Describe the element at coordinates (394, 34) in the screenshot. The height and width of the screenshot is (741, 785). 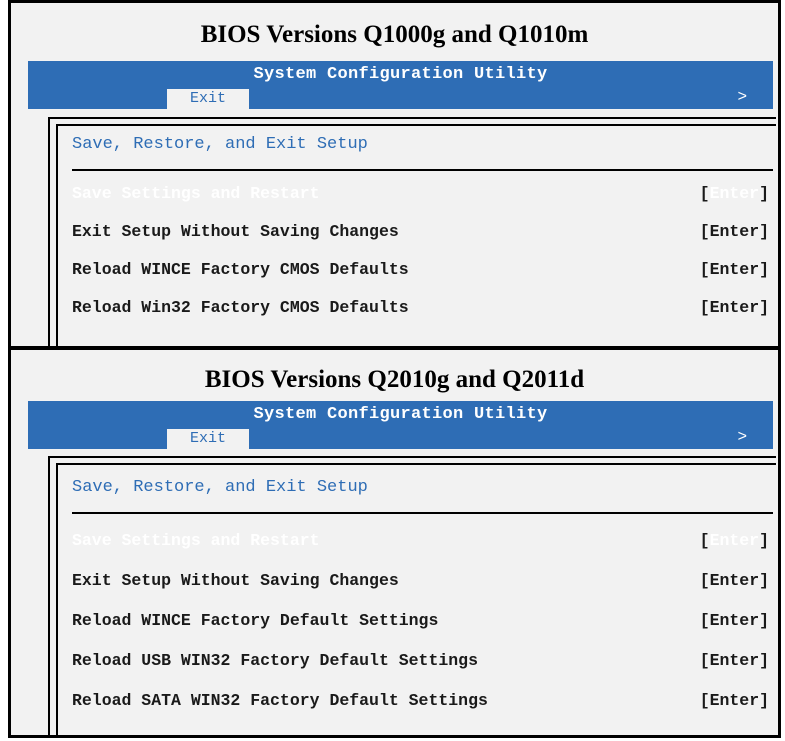
I see `panel-title: BIOS Versions Q1000g and Q1010m` at that location.